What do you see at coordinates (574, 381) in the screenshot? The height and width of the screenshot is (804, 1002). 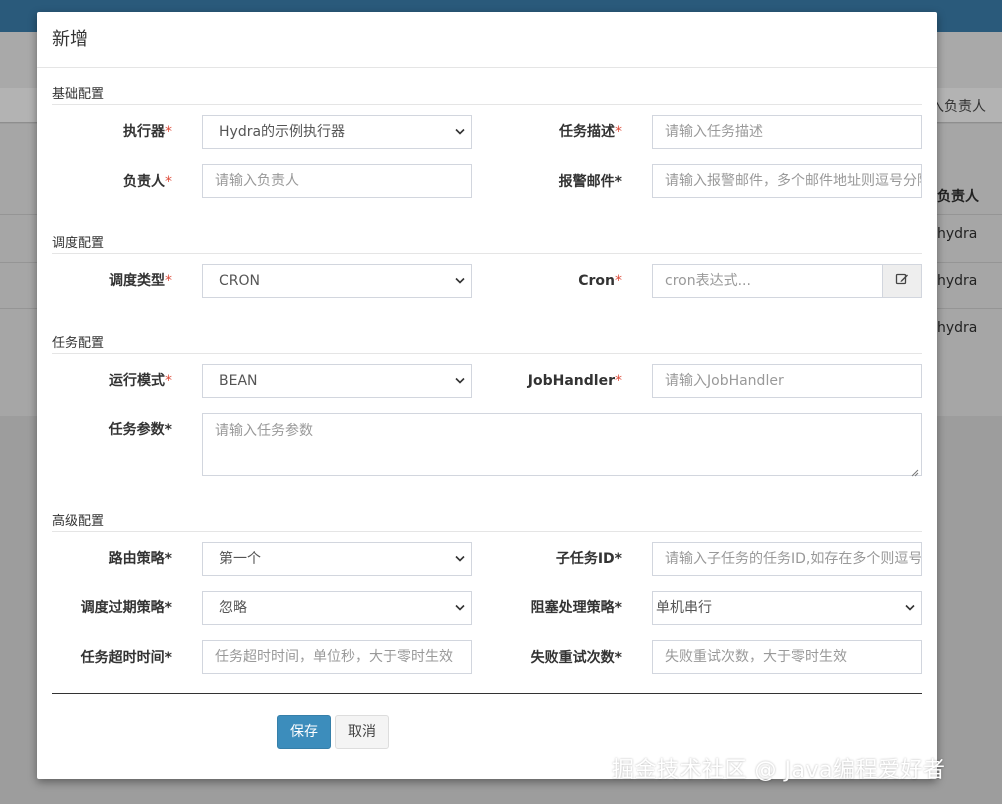 I see `job-handler-label: JobHandler*` at bounding box center [574, 381].